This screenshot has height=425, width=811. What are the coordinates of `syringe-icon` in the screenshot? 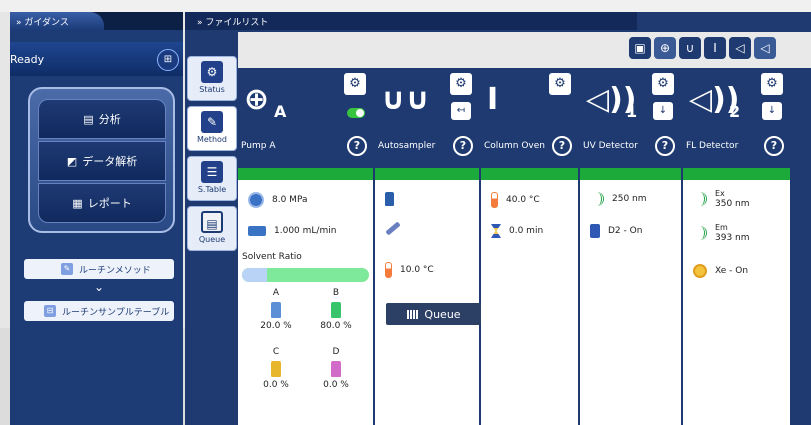 It's located at (393, 228).